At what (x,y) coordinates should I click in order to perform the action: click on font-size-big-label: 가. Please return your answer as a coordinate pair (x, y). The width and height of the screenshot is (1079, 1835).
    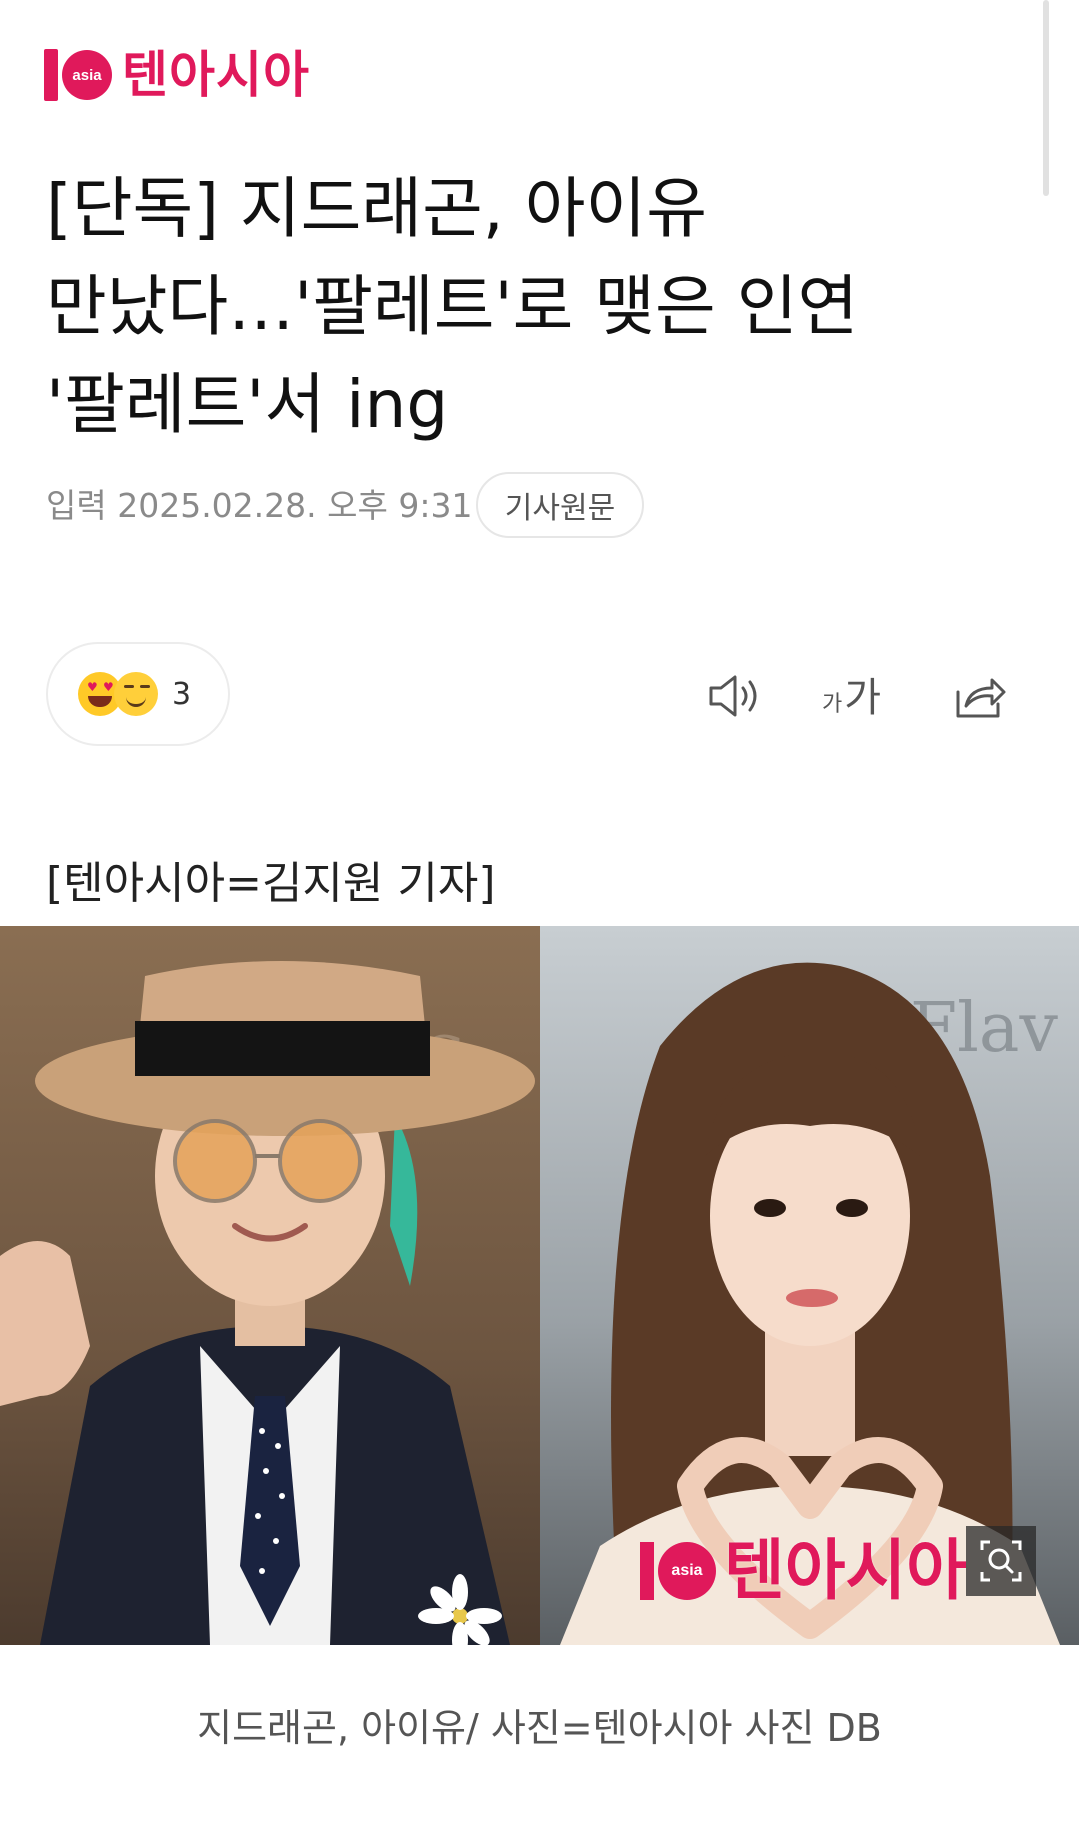
    Looking at the image, I should click on (863, 698).